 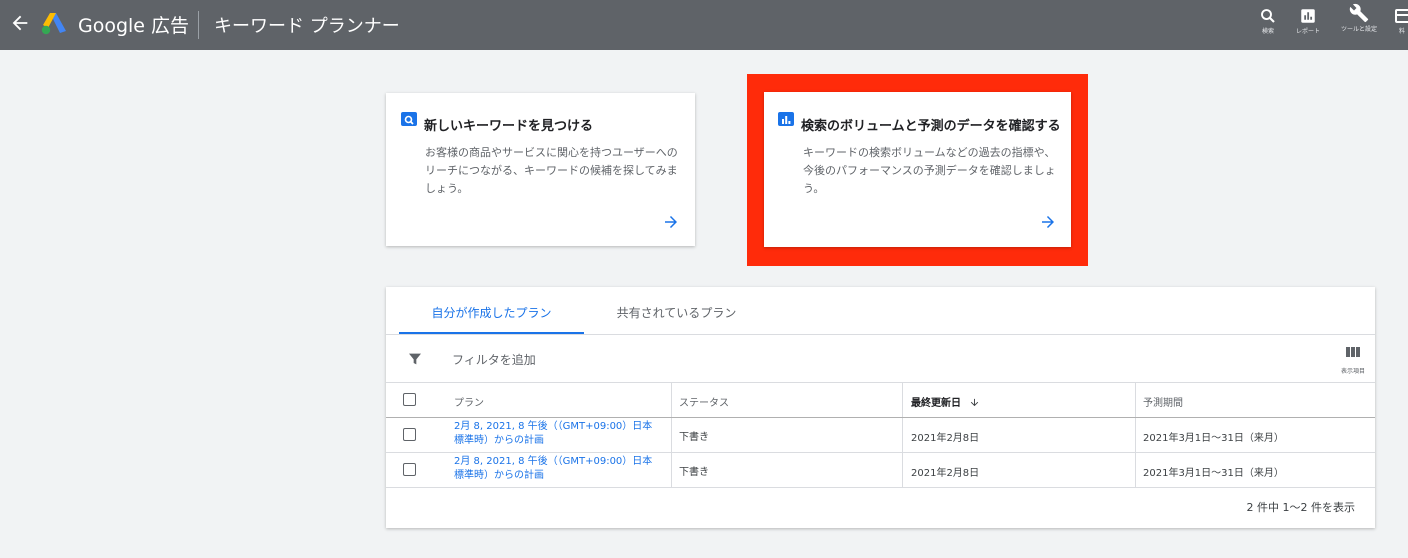 I want to click on columns-button: 表示項目, so click(x=1353, y=360).